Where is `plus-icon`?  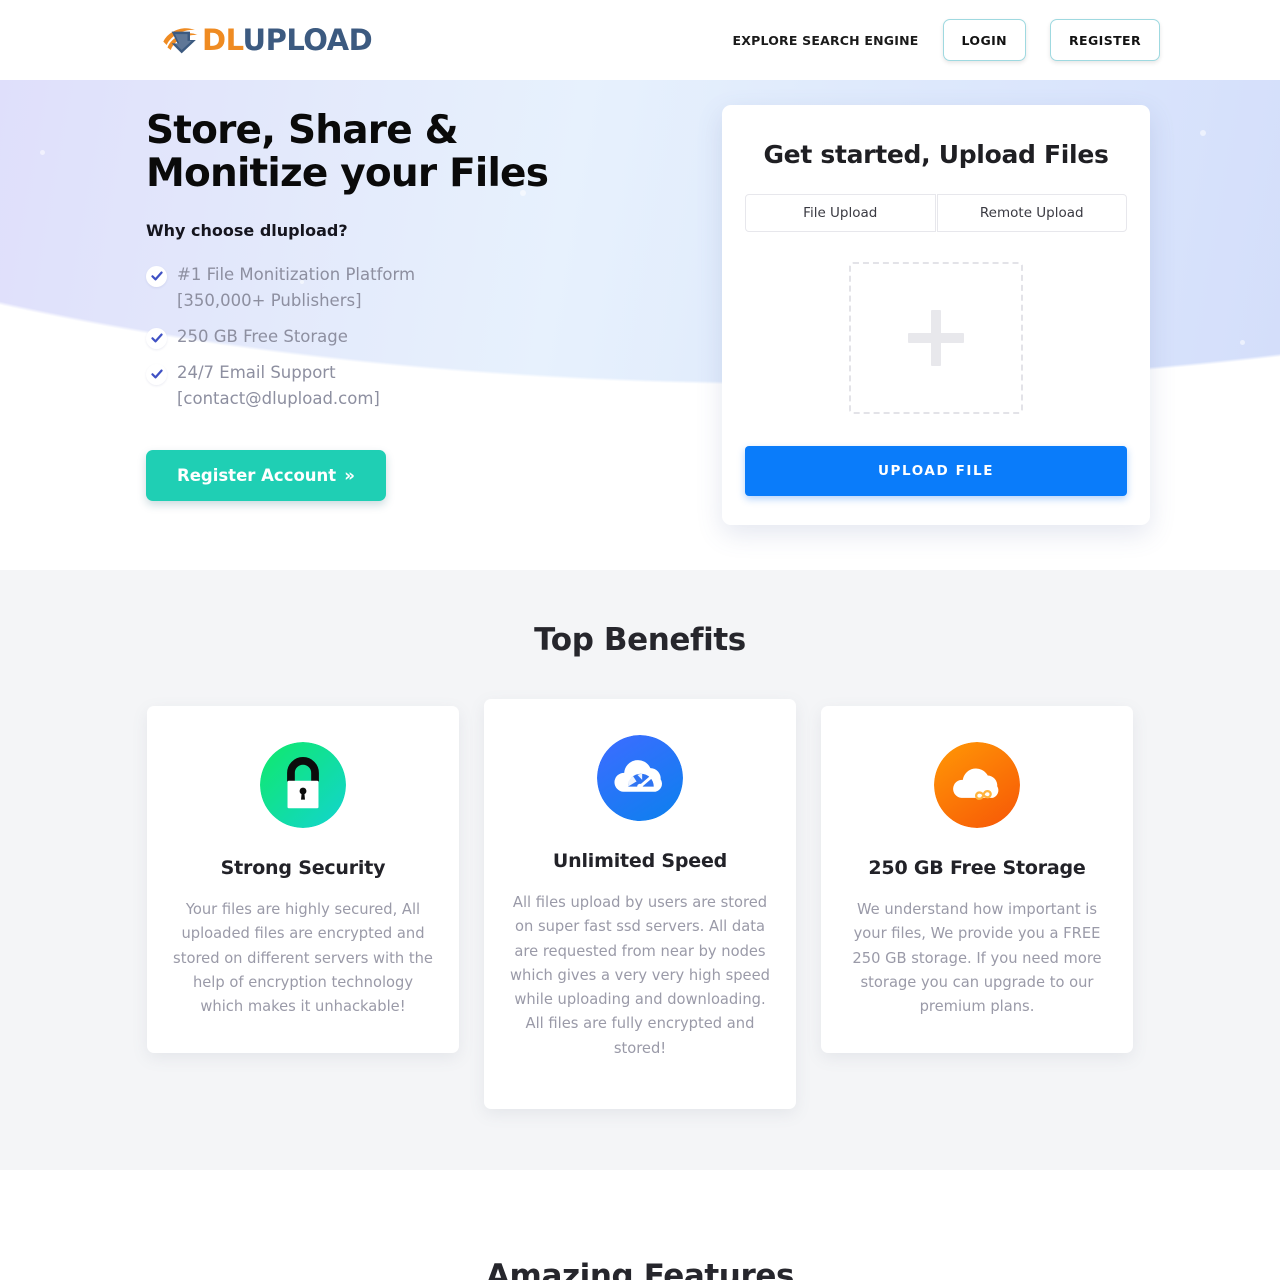
plus-icon is located at coordinates (936, 338).